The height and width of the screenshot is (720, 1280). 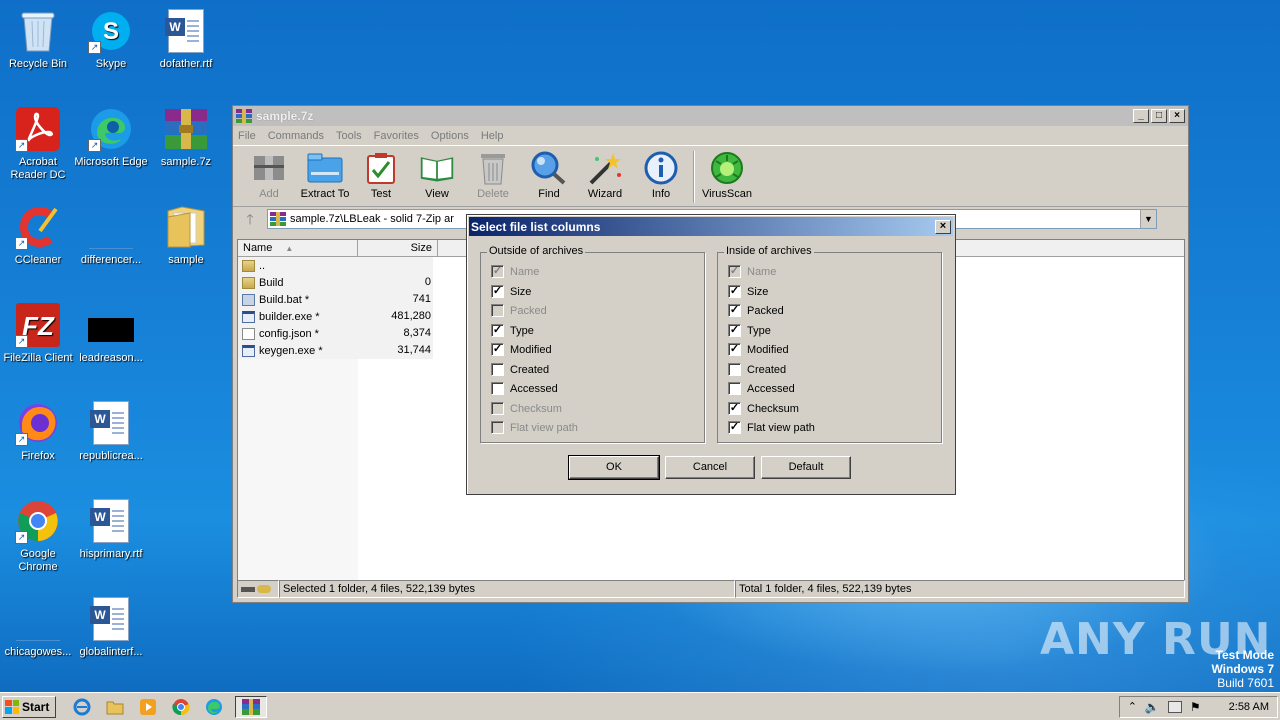 I want to click on desktop-icon-firefox: ↗ Firefox, so click(x=38, y=431).